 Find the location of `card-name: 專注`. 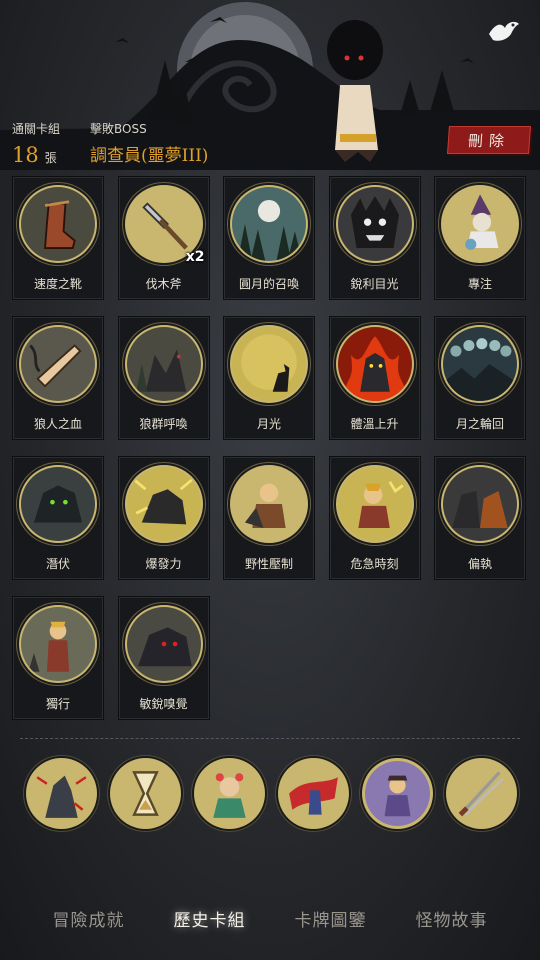

card-name: 專注 is located at coordinates (479, 284).